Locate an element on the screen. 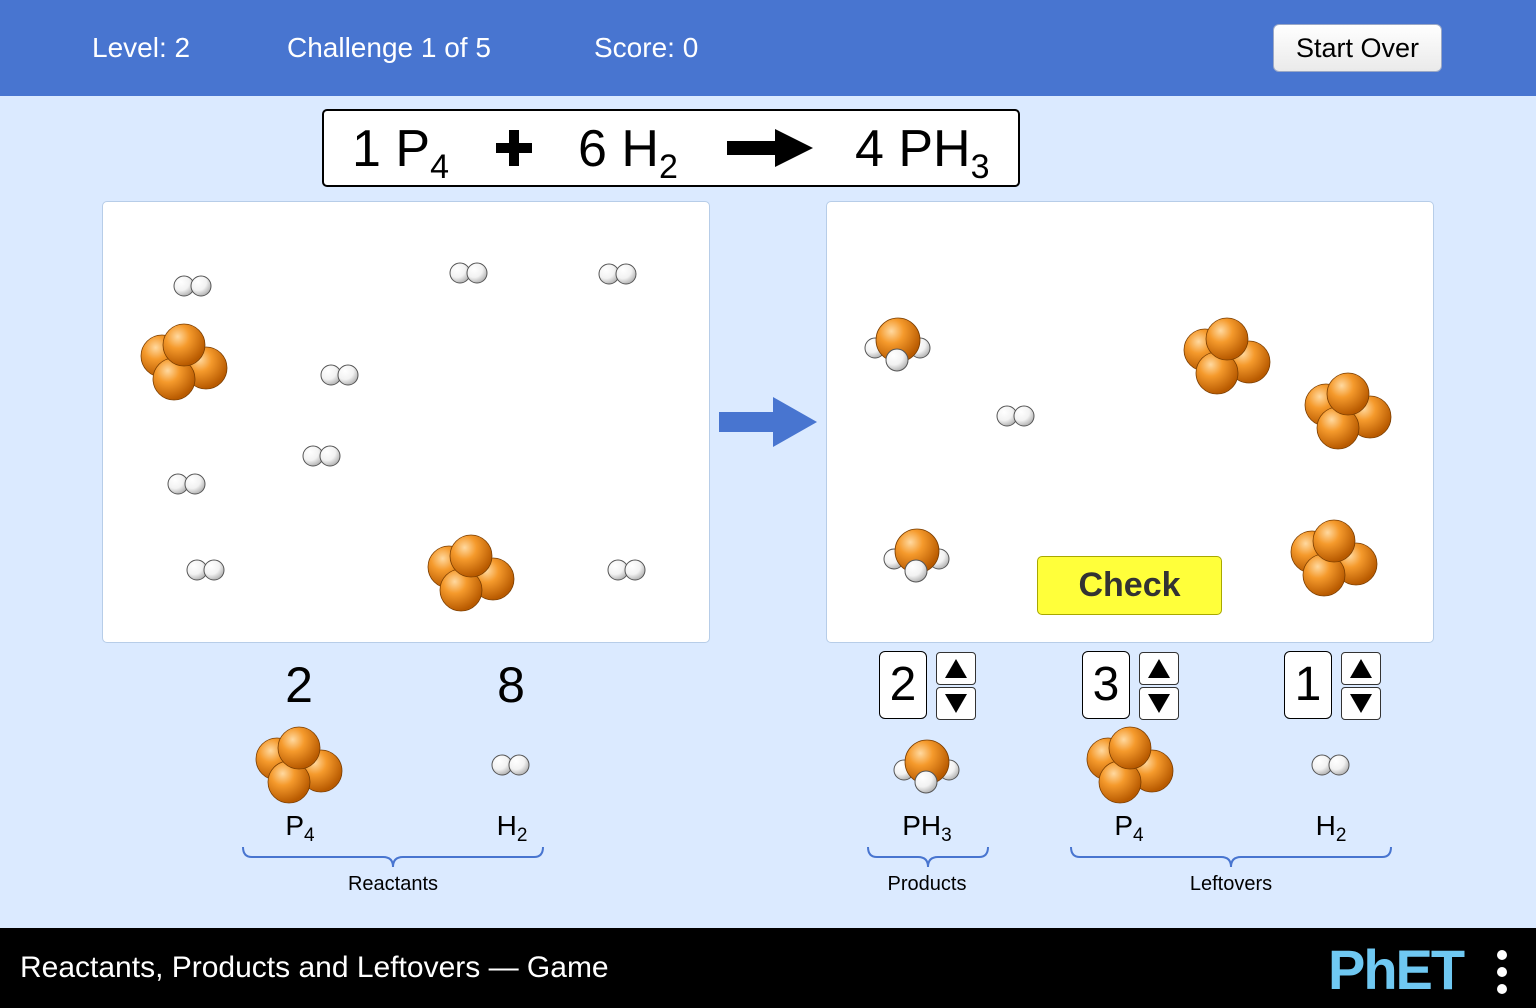  more-menu-icon is located at coordinates (1502, 972).